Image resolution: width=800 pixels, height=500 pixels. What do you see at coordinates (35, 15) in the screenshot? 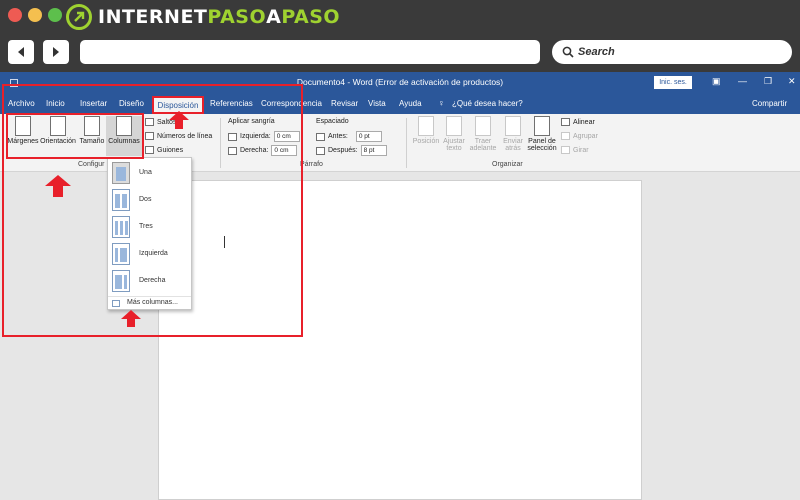
I see `minimize-window-button` at bounding box center [35, 15].